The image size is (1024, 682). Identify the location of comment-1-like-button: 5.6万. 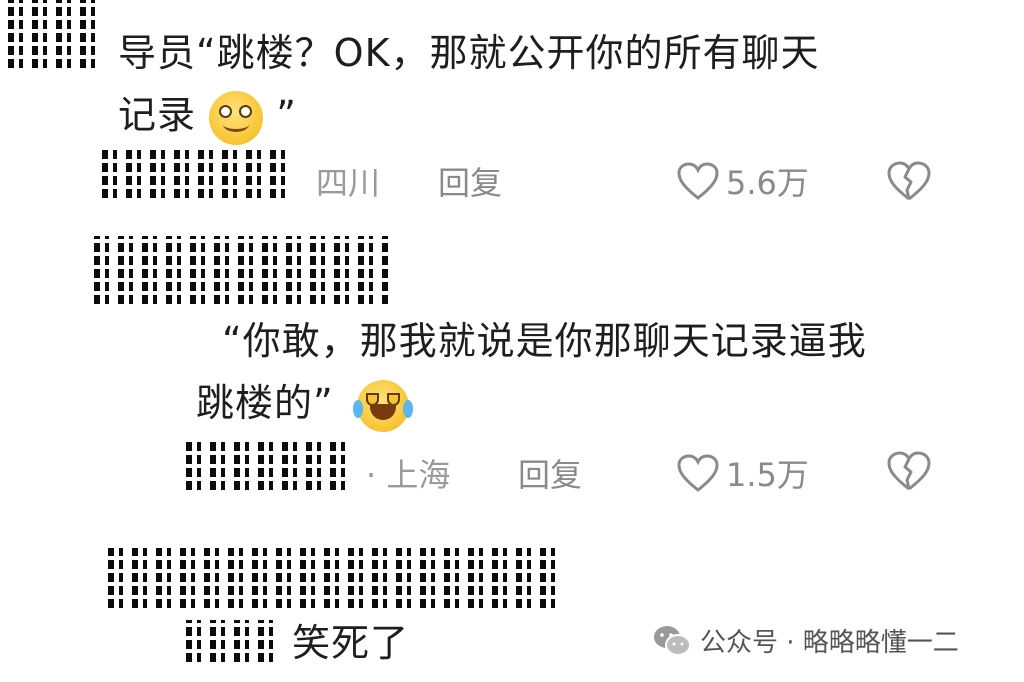
(742, 181).